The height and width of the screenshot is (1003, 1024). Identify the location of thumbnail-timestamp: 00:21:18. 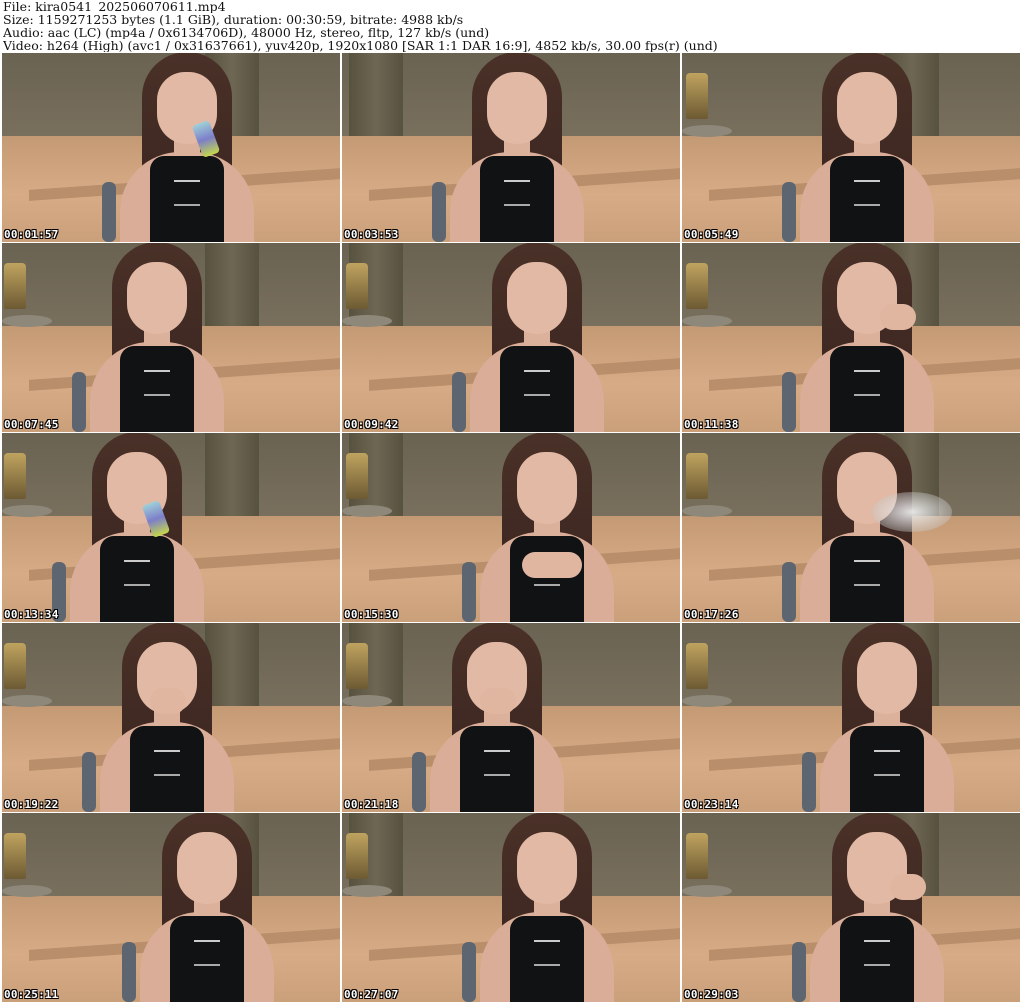
(371, 804).